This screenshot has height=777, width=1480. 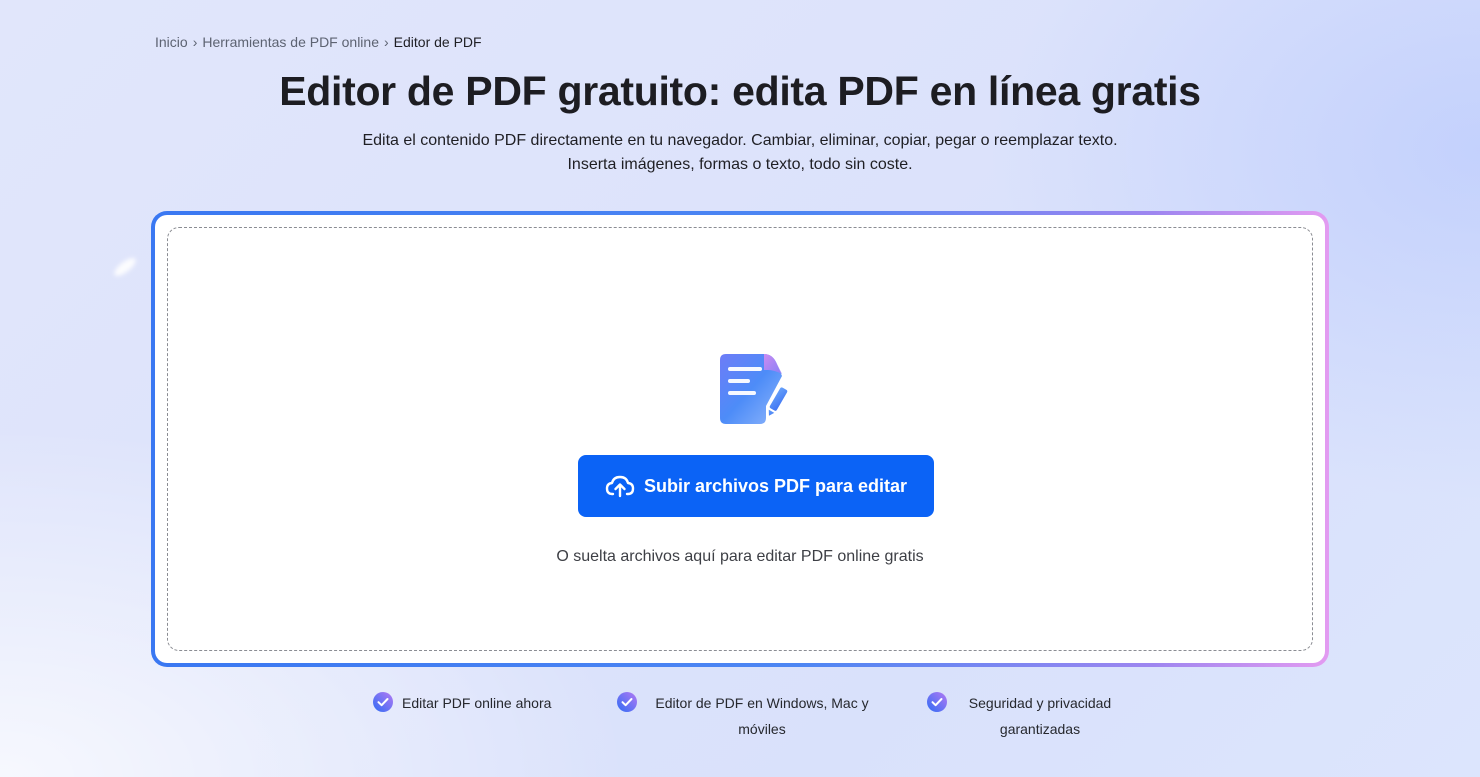 What do you see at coordinates (620, 486) in the screenshot?
I see `cloud-upload-icon` at bounding box center [620, 486].